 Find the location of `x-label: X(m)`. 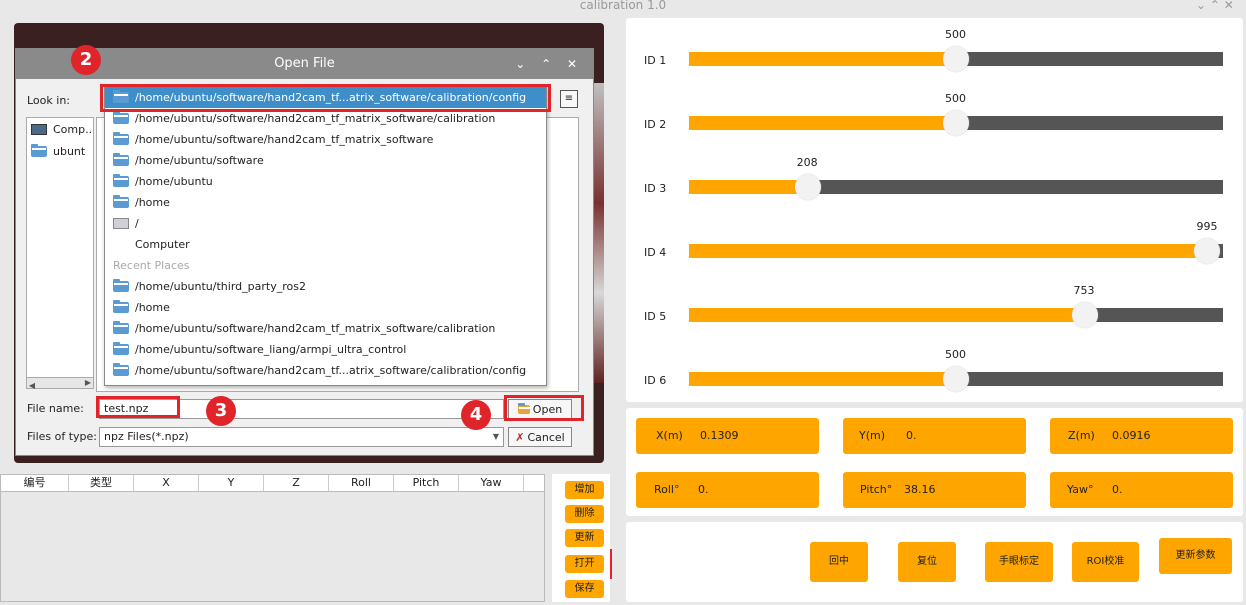

x-label: X(m) is located at coordinates (669, 435).